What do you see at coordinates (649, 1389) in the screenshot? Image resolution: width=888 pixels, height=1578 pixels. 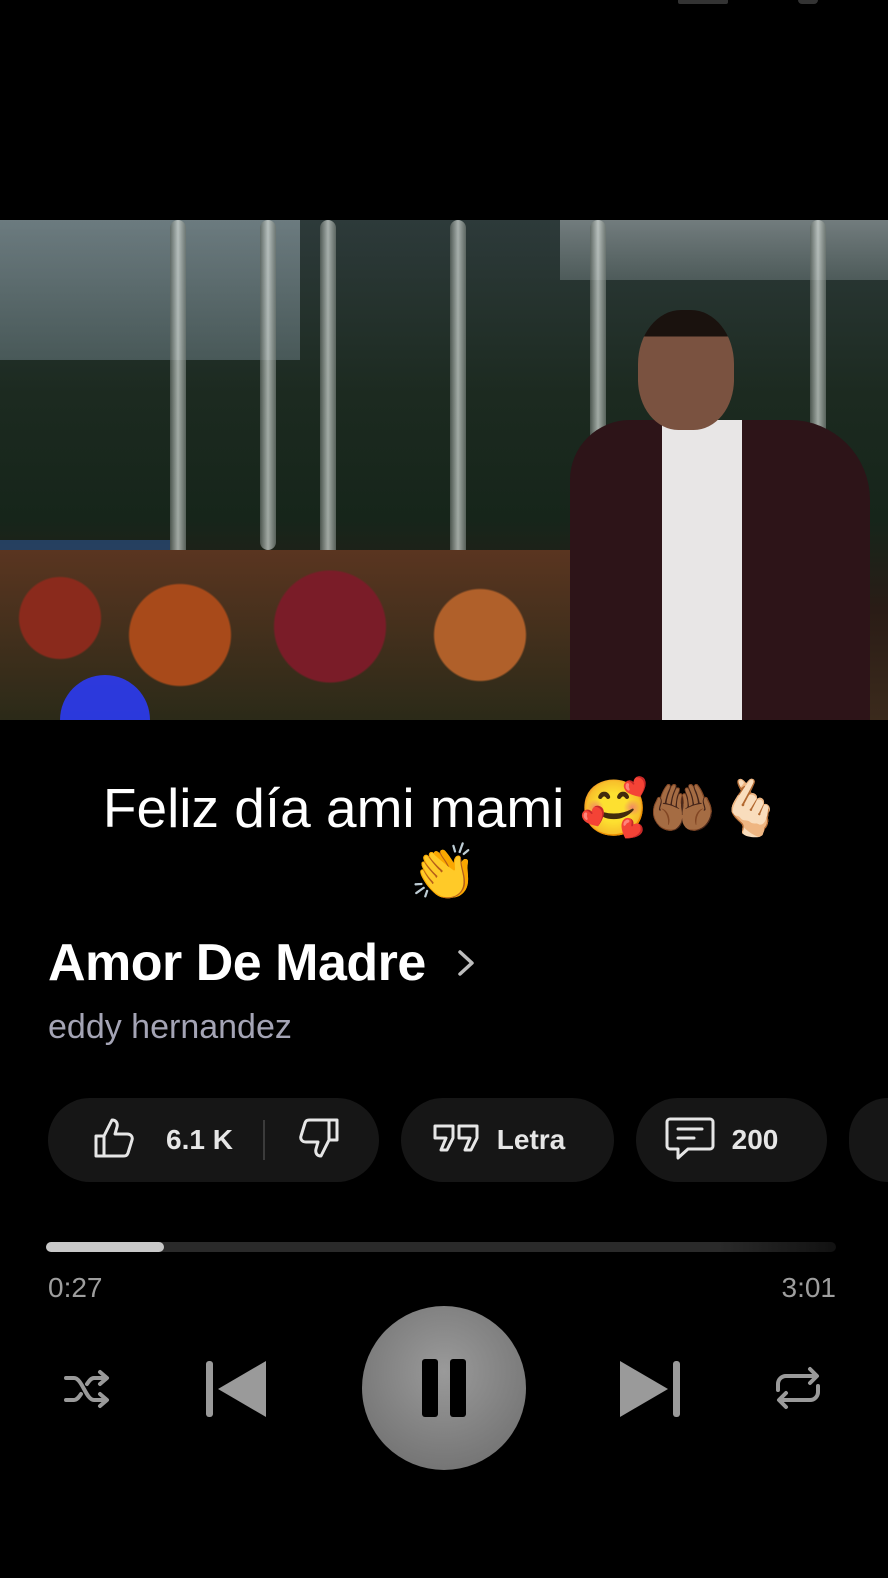 I see `skip-next-icon` at bounding box center [649, 1389].